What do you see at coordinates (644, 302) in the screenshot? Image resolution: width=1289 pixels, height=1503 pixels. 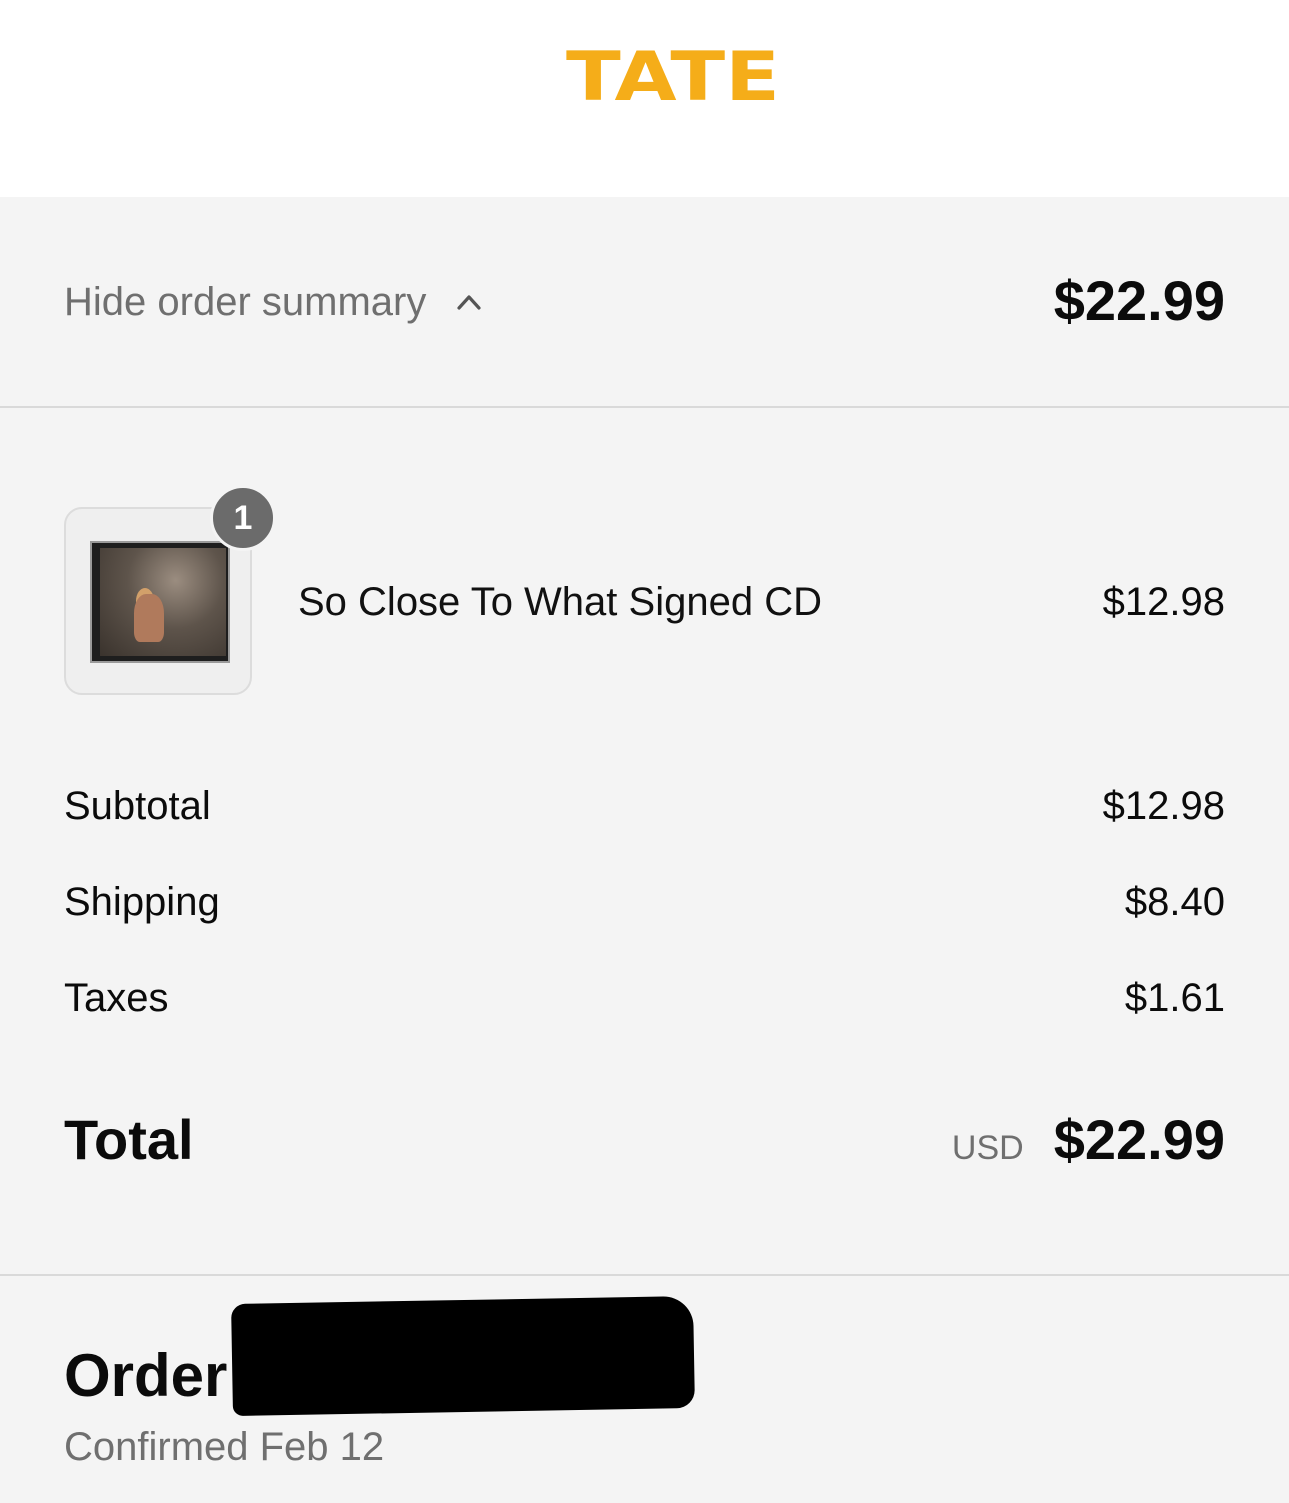 I see `order-summary-toggle-row: Hide order summary $22.99` at bounding box center [644, 302].